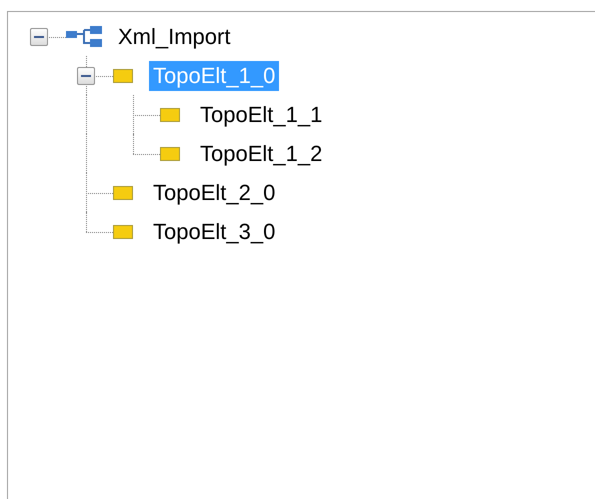 Image resolution: width=595 pixels, height=499 pixels. Describe the element at coordinates (214, 193) in the screenshot. I see `tree-item: TopoElt_2_0` at that location.